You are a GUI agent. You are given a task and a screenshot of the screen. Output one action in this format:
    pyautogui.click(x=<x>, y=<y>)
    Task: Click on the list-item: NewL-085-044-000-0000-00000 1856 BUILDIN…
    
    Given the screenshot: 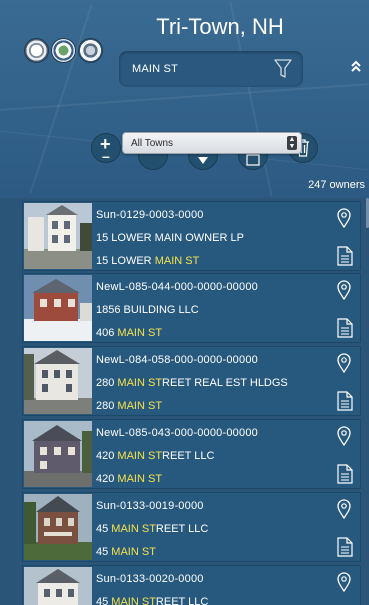 What is the action you would take?
    pyautogui.click(x=191, y=308)
    